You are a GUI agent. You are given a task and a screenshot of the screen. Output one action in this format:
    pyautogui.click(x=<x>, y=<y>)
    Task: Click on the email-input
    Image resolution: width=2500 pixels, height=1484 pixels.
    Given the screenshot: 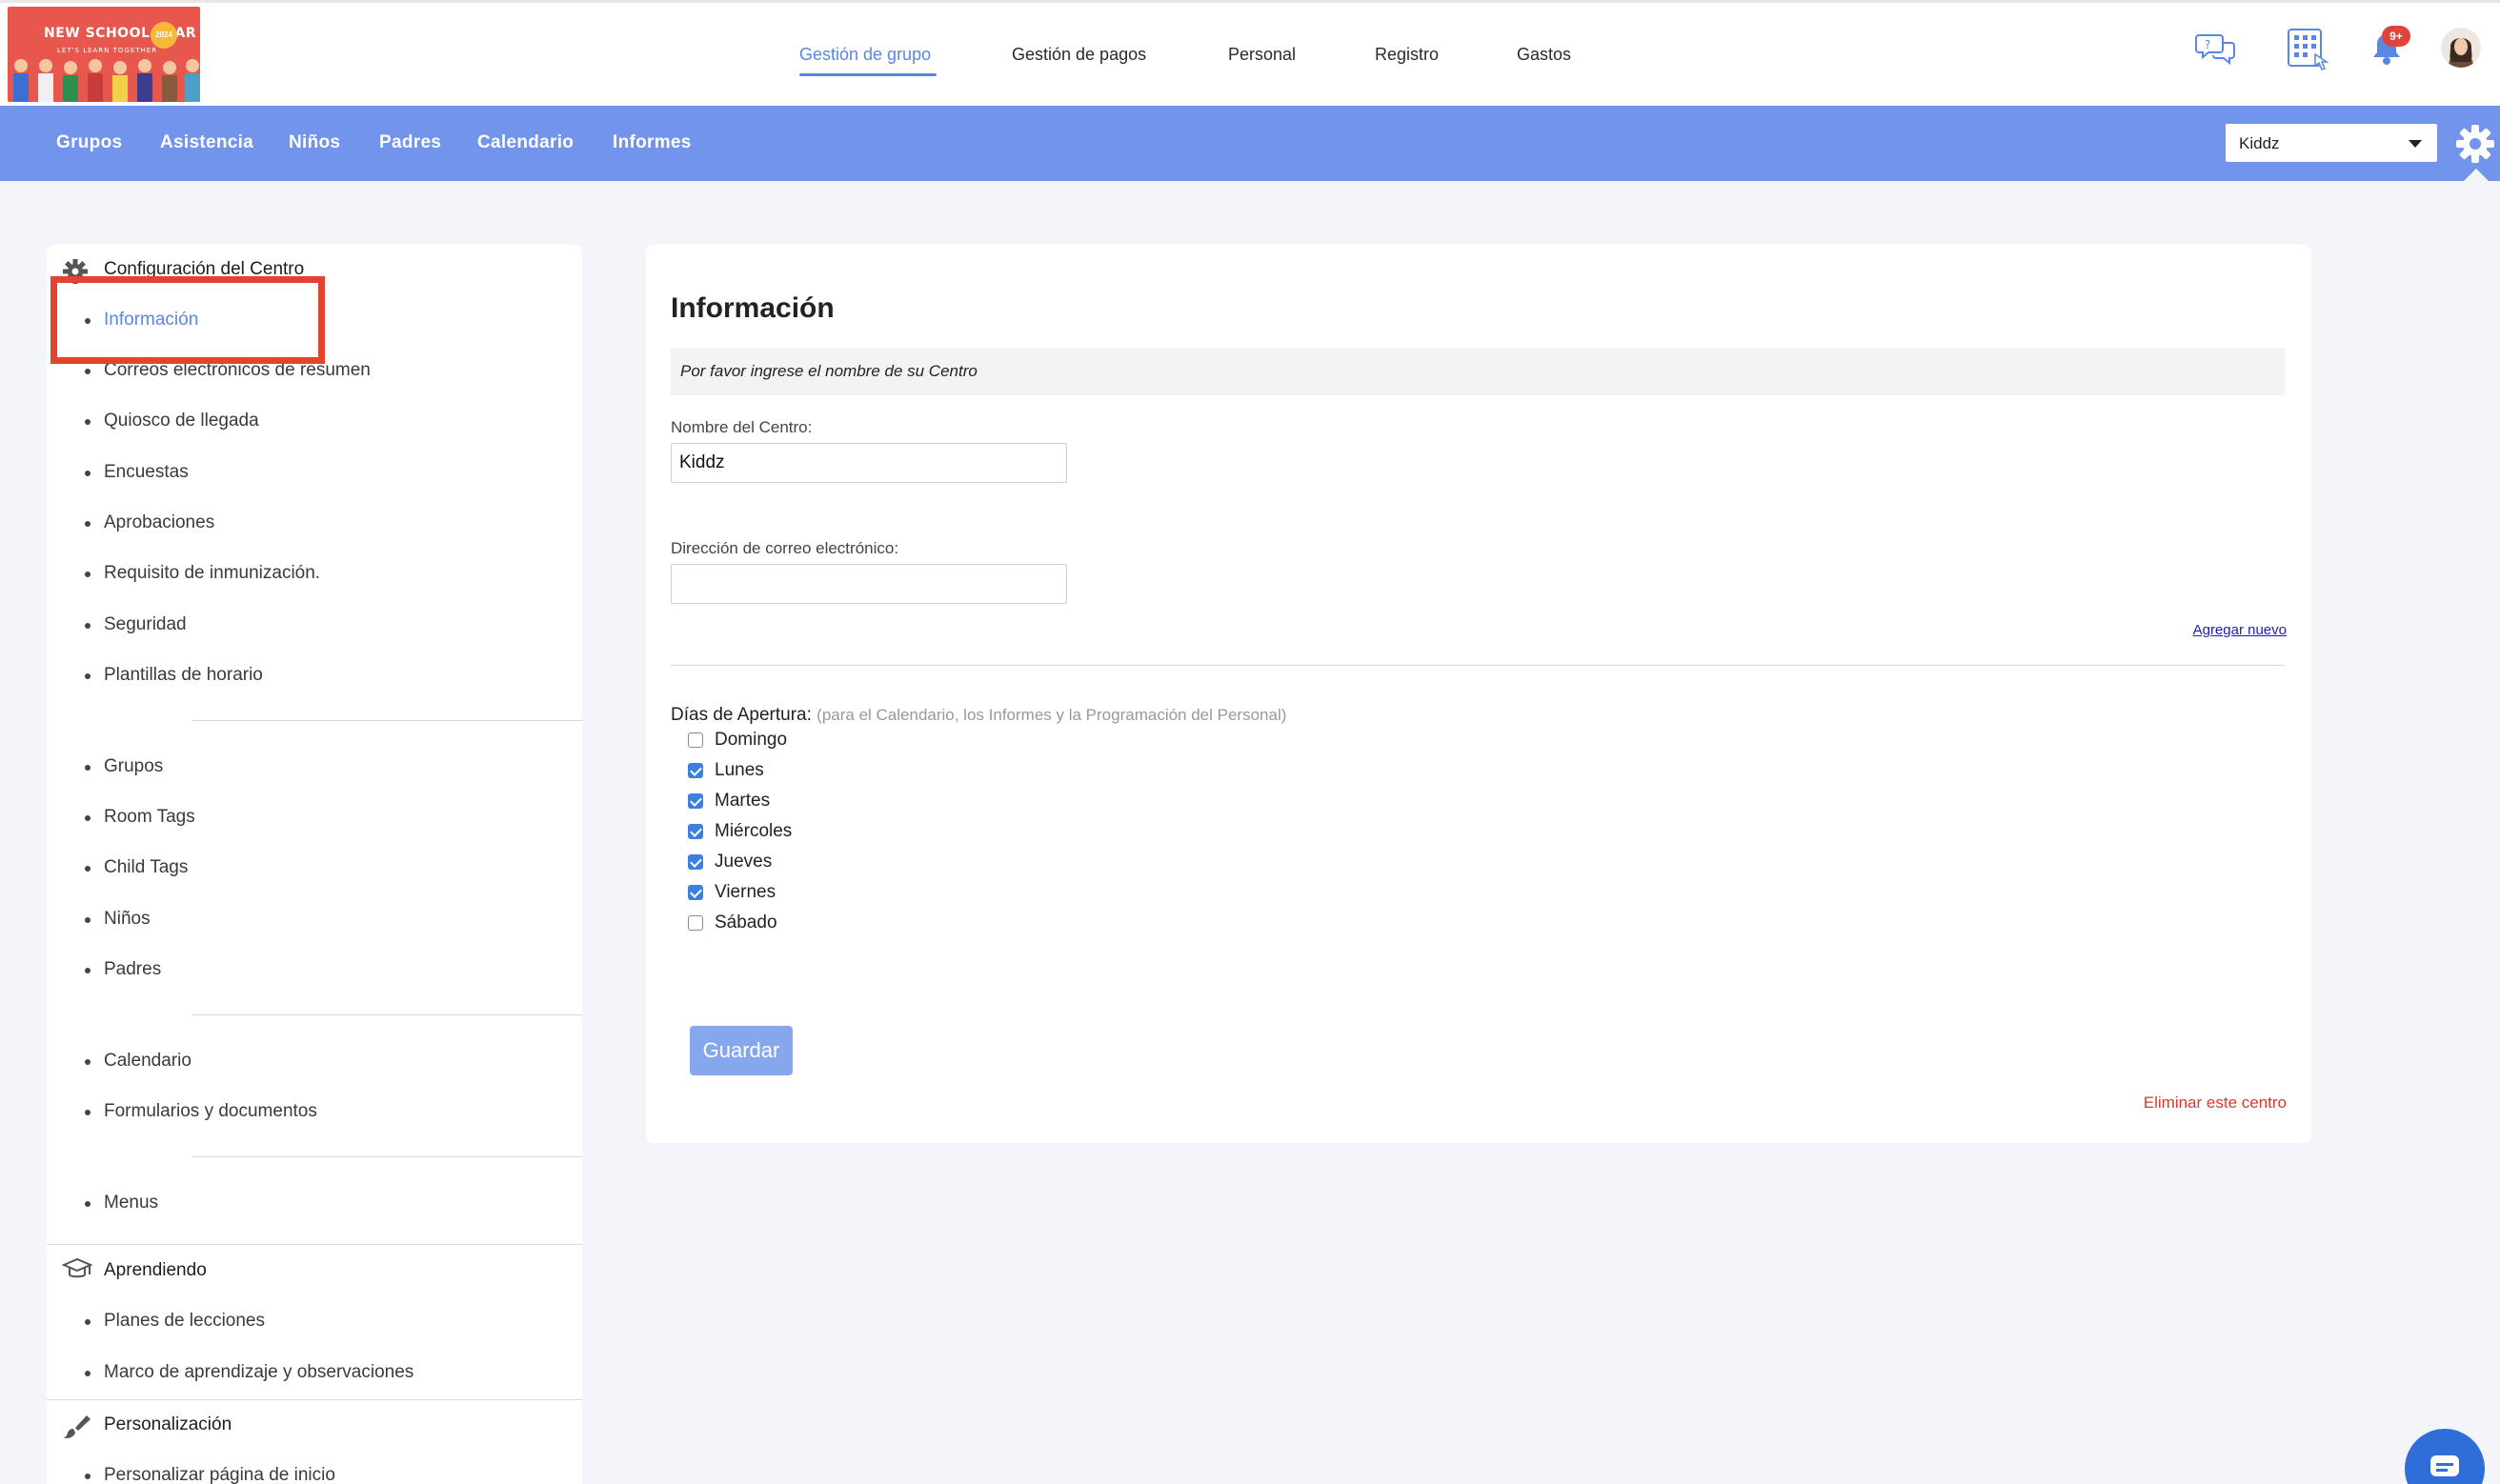 What is the action you would take?
    pyautogui.click(x=869, y=584)
    